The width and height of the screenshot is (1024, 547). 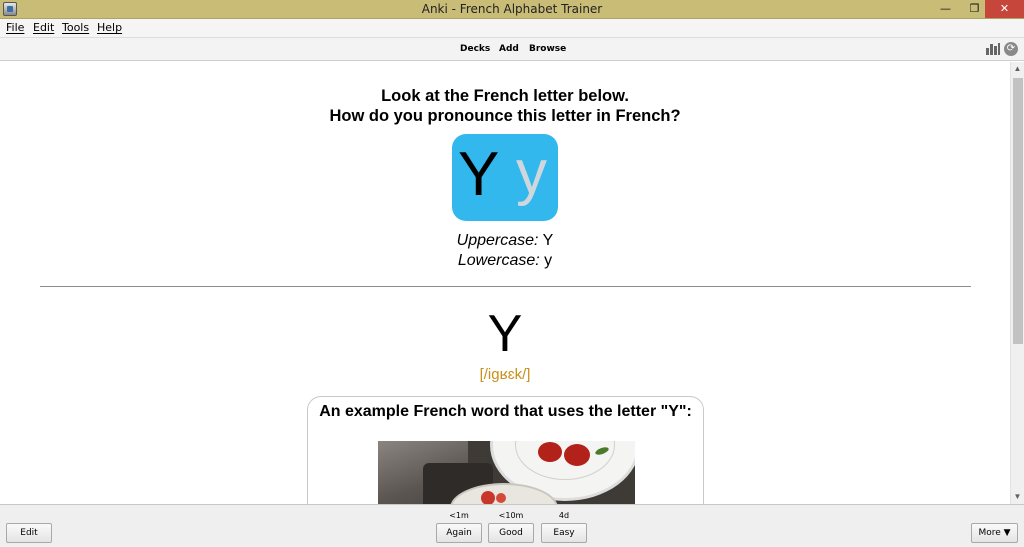 I want to click on menu-help: Help, so click(x=109, y=27).